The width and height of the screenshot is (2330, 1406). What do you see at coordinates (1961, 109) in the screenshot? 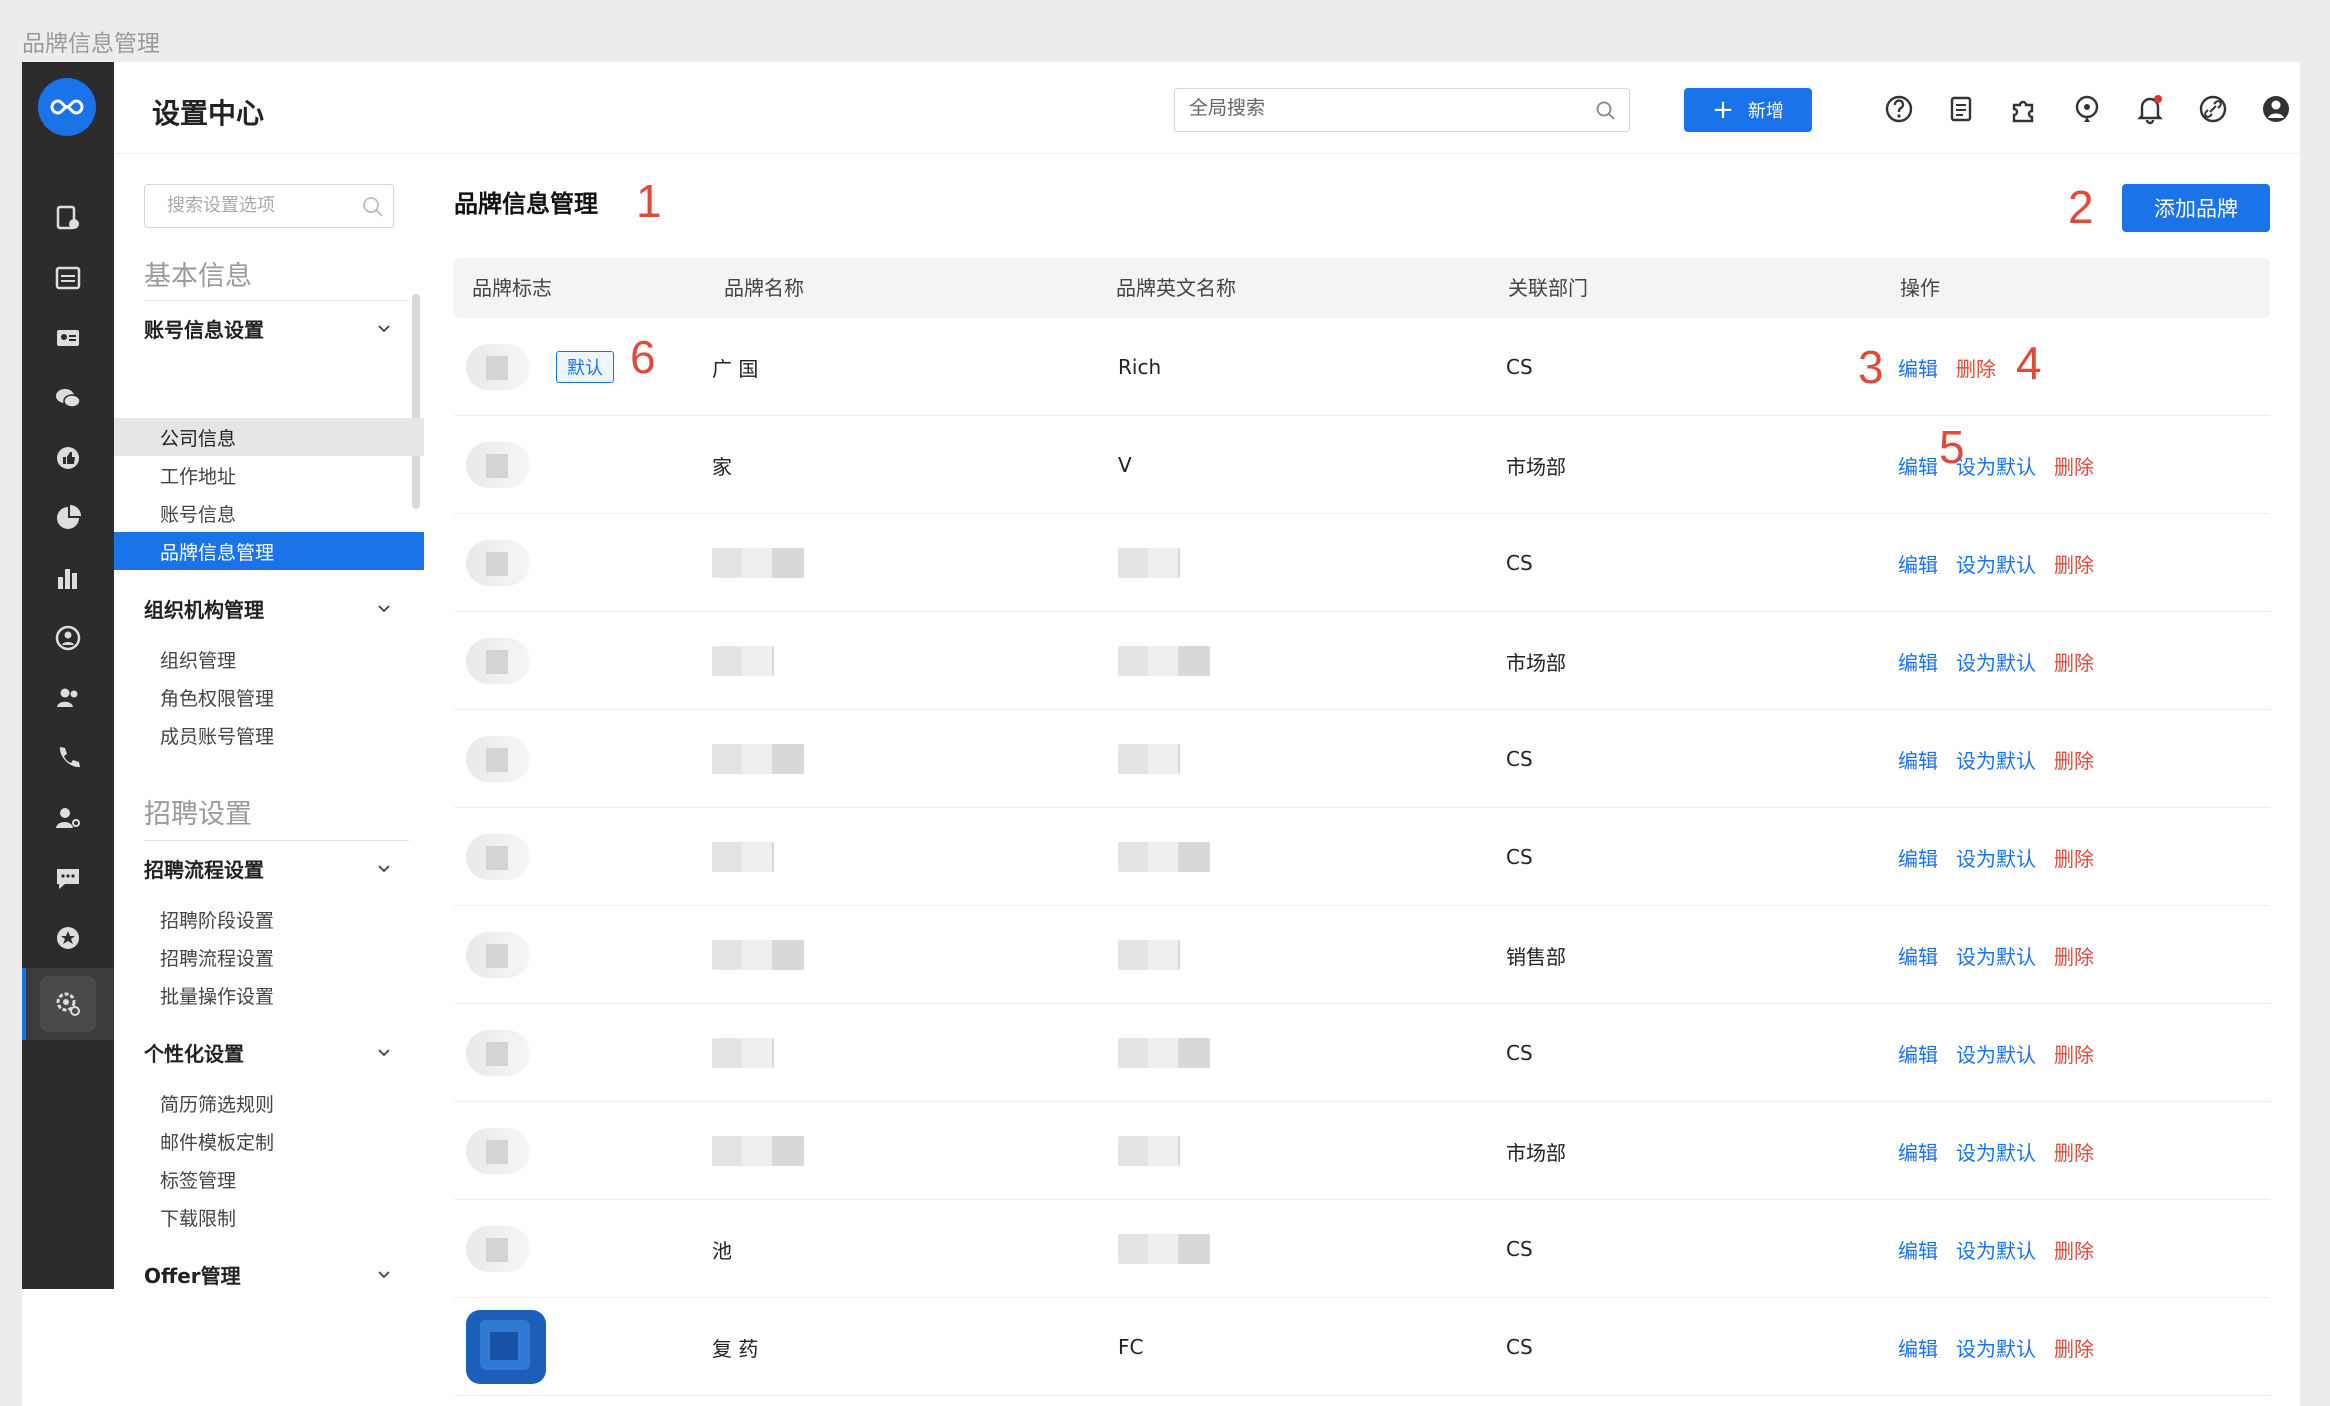
I see `document-icon` at bounding box center [1961, 109].